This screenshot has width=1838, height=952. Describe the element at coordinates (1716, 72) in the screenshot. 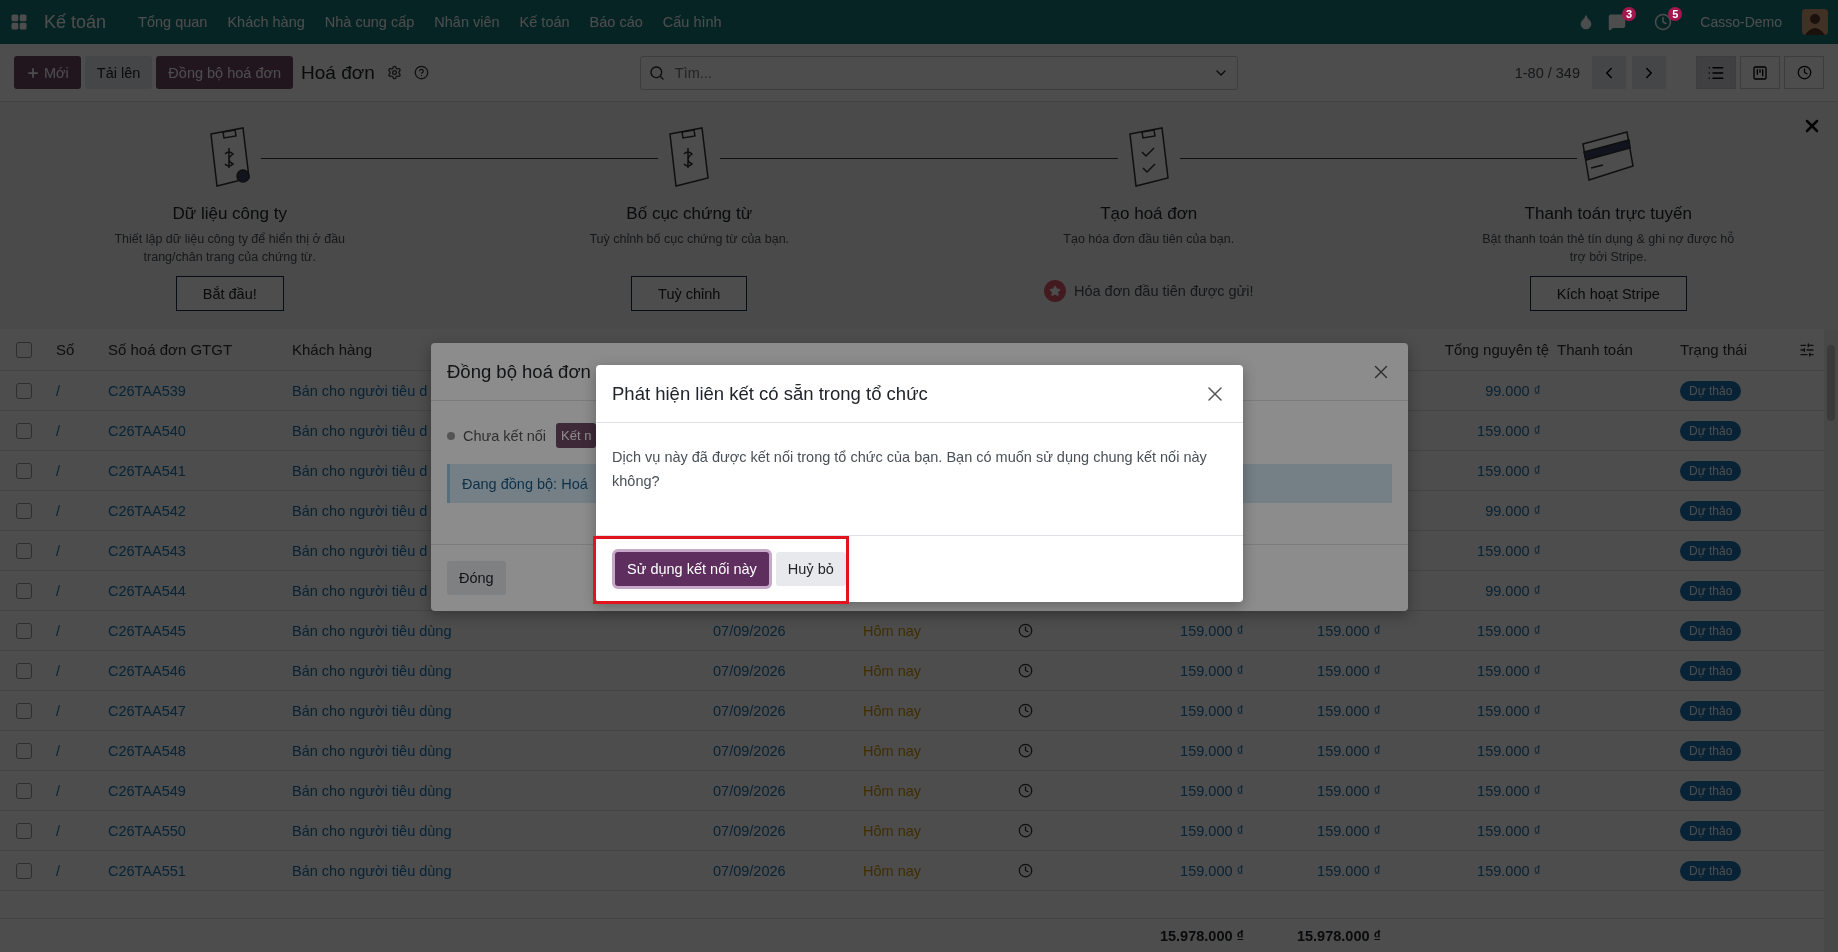

I see `list-view-button` at that location.